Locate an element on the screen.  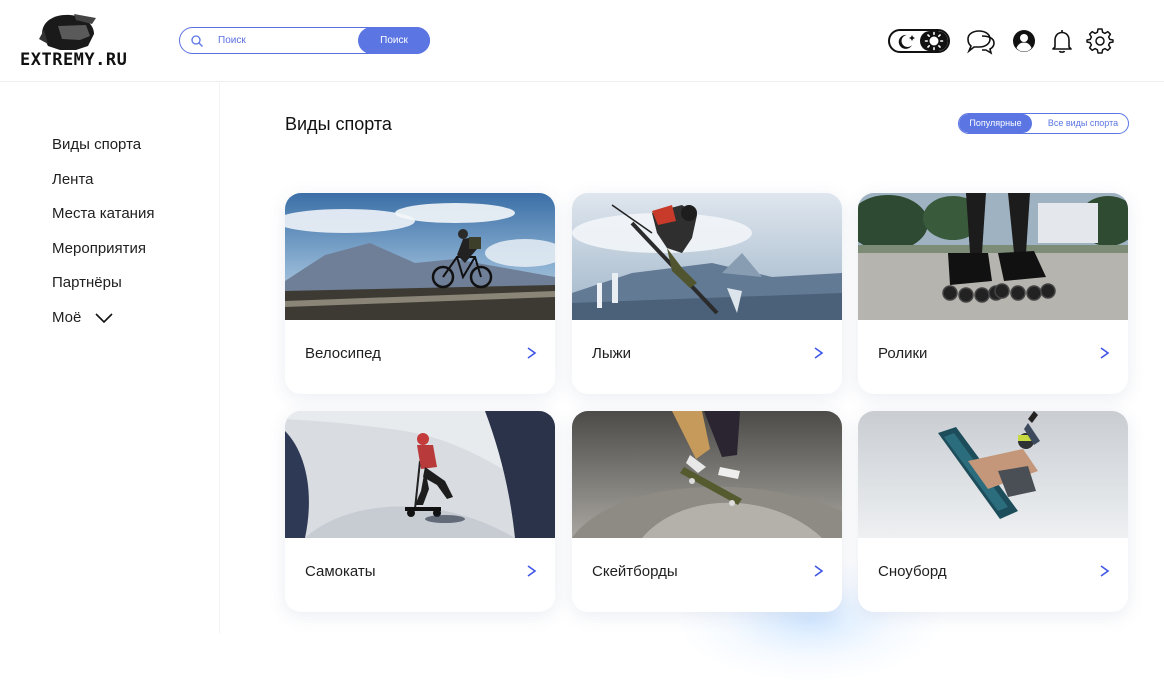
moon-icon is located at coordinates (906, 41).